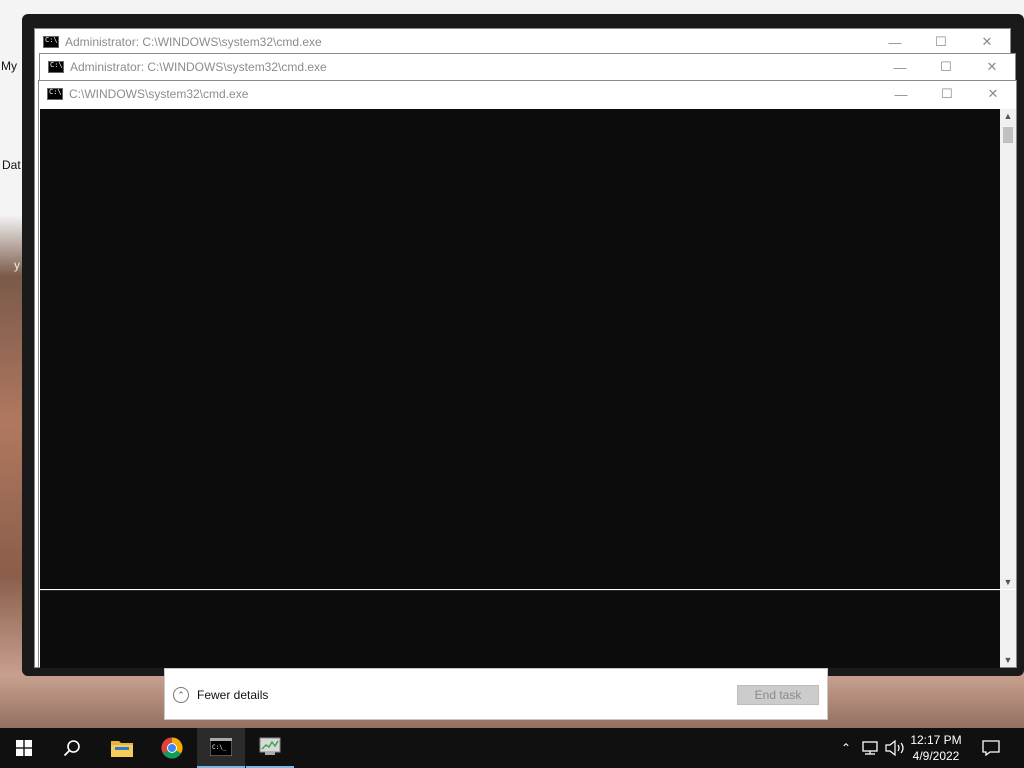 The width and height of the screenshot is (1024, 768). I want to click on start-button, so click(24, 748).